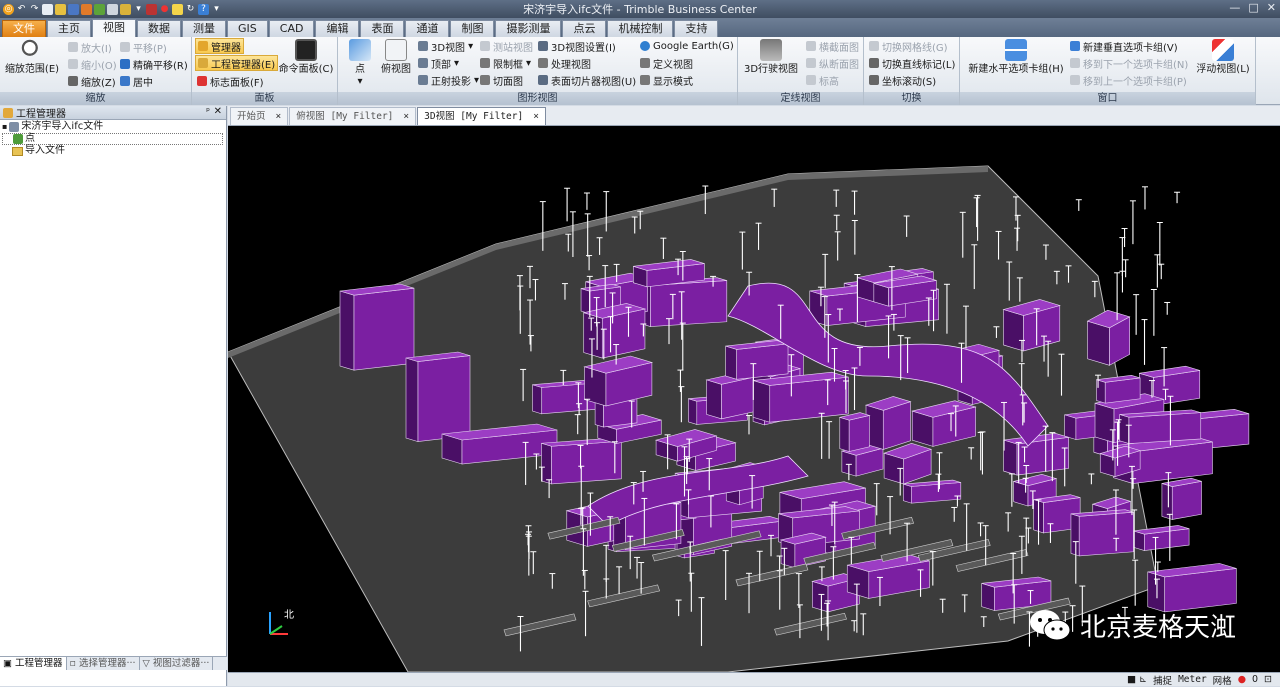  I want to click on ribbon-tab-0: 文件, so click(24, 28).